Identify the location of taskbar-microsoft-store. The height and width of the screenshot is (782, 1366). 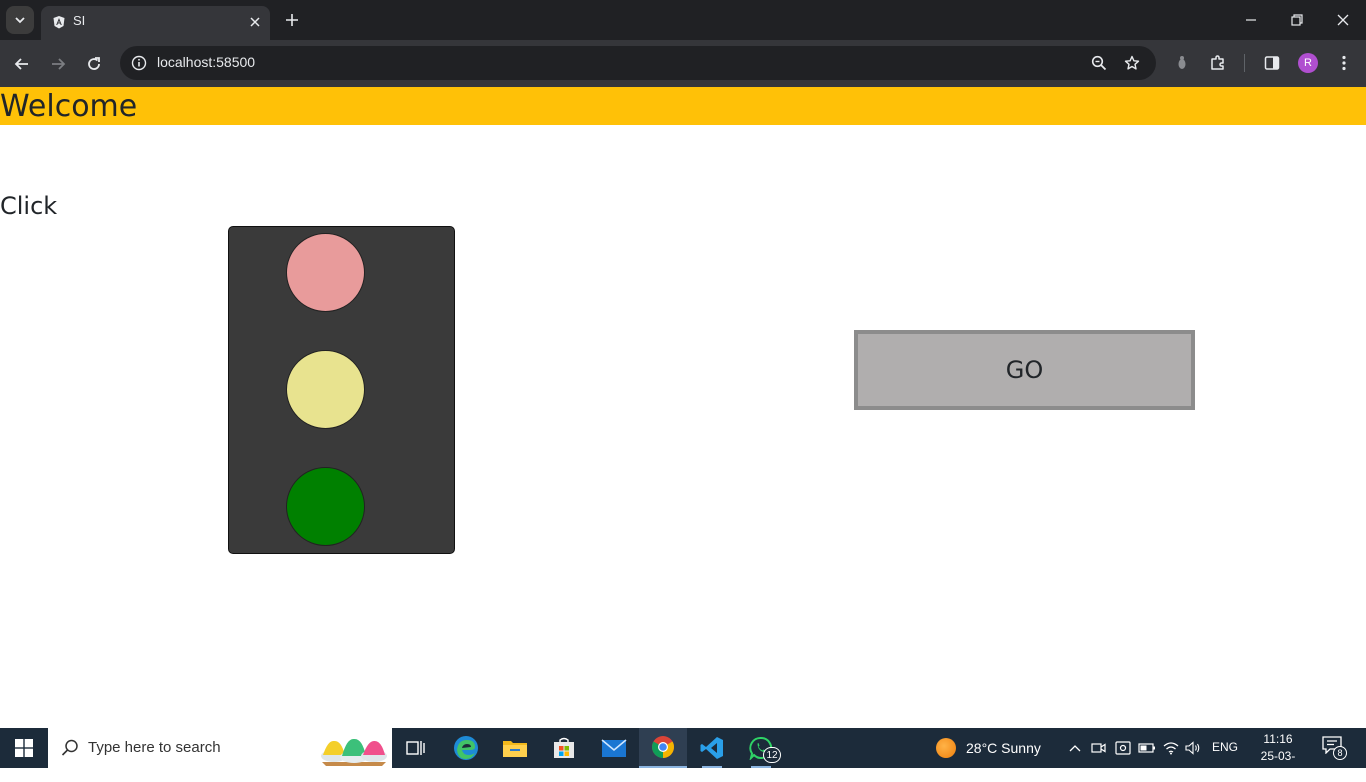
(564, 748).